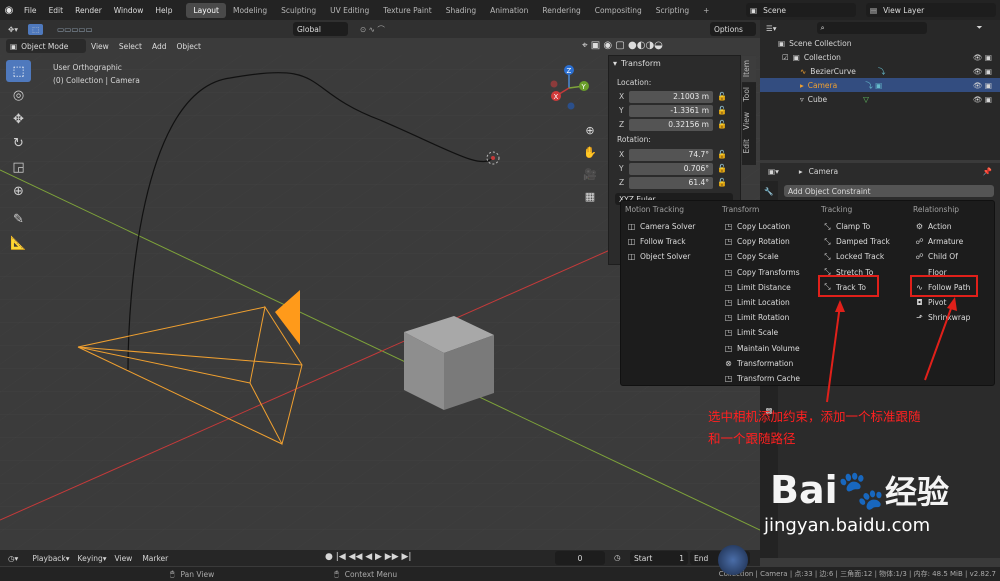 The image size is (1000, 581). I want to click on watermark-brand-a: Bai, so click(804, 490).